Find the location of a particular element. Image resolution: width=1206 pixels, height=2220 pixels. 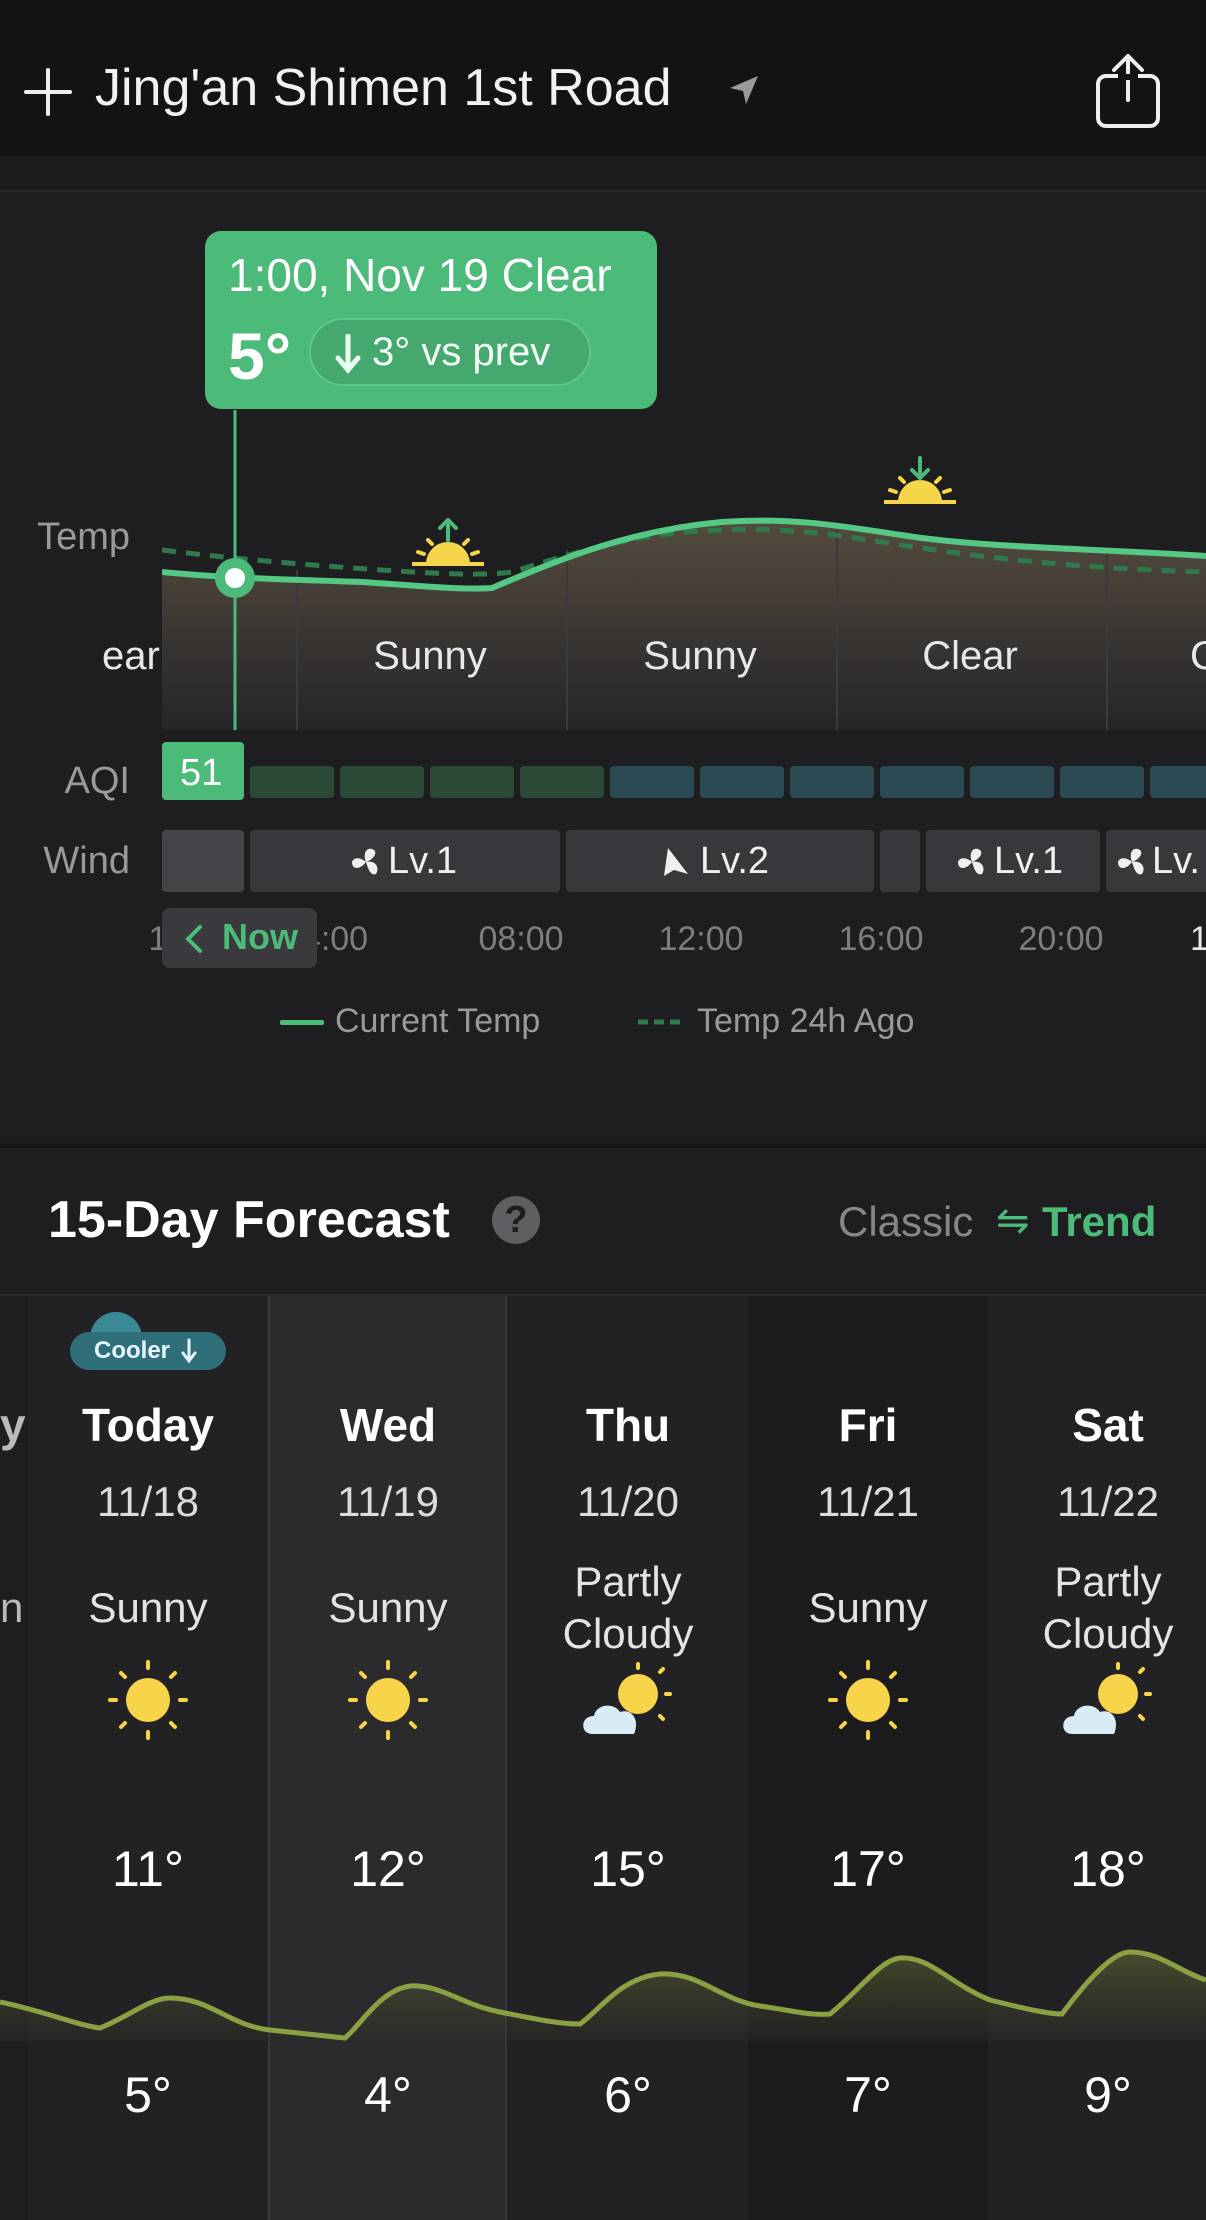

day-name: Fri is located at coordinates (868, 1425).